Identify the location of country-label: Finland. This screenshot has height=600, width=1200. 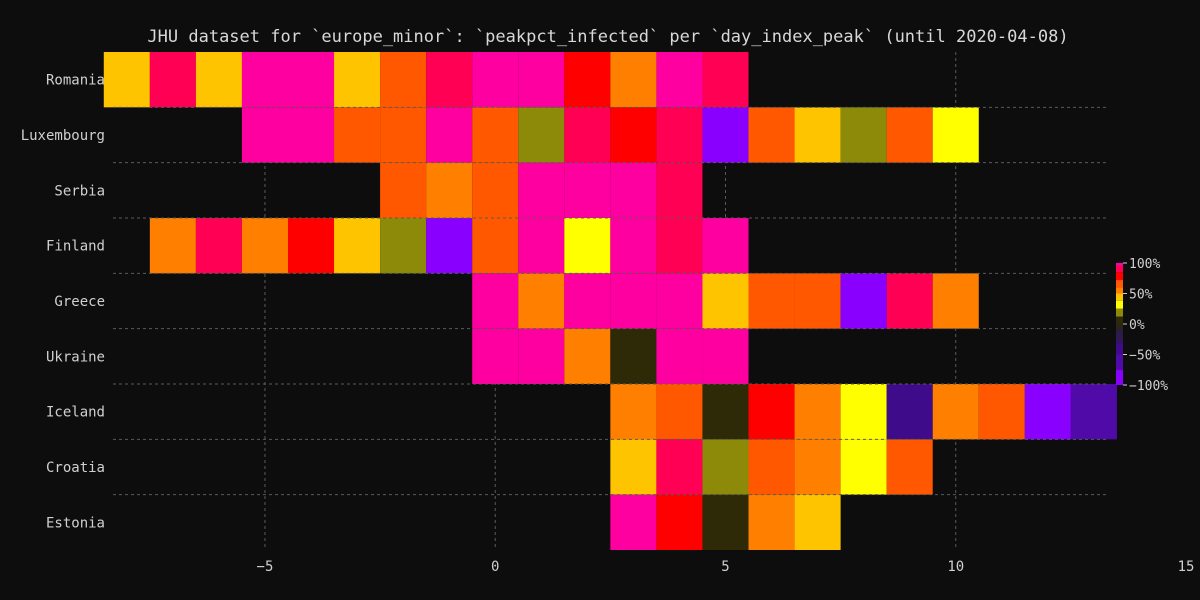
(75, 247).